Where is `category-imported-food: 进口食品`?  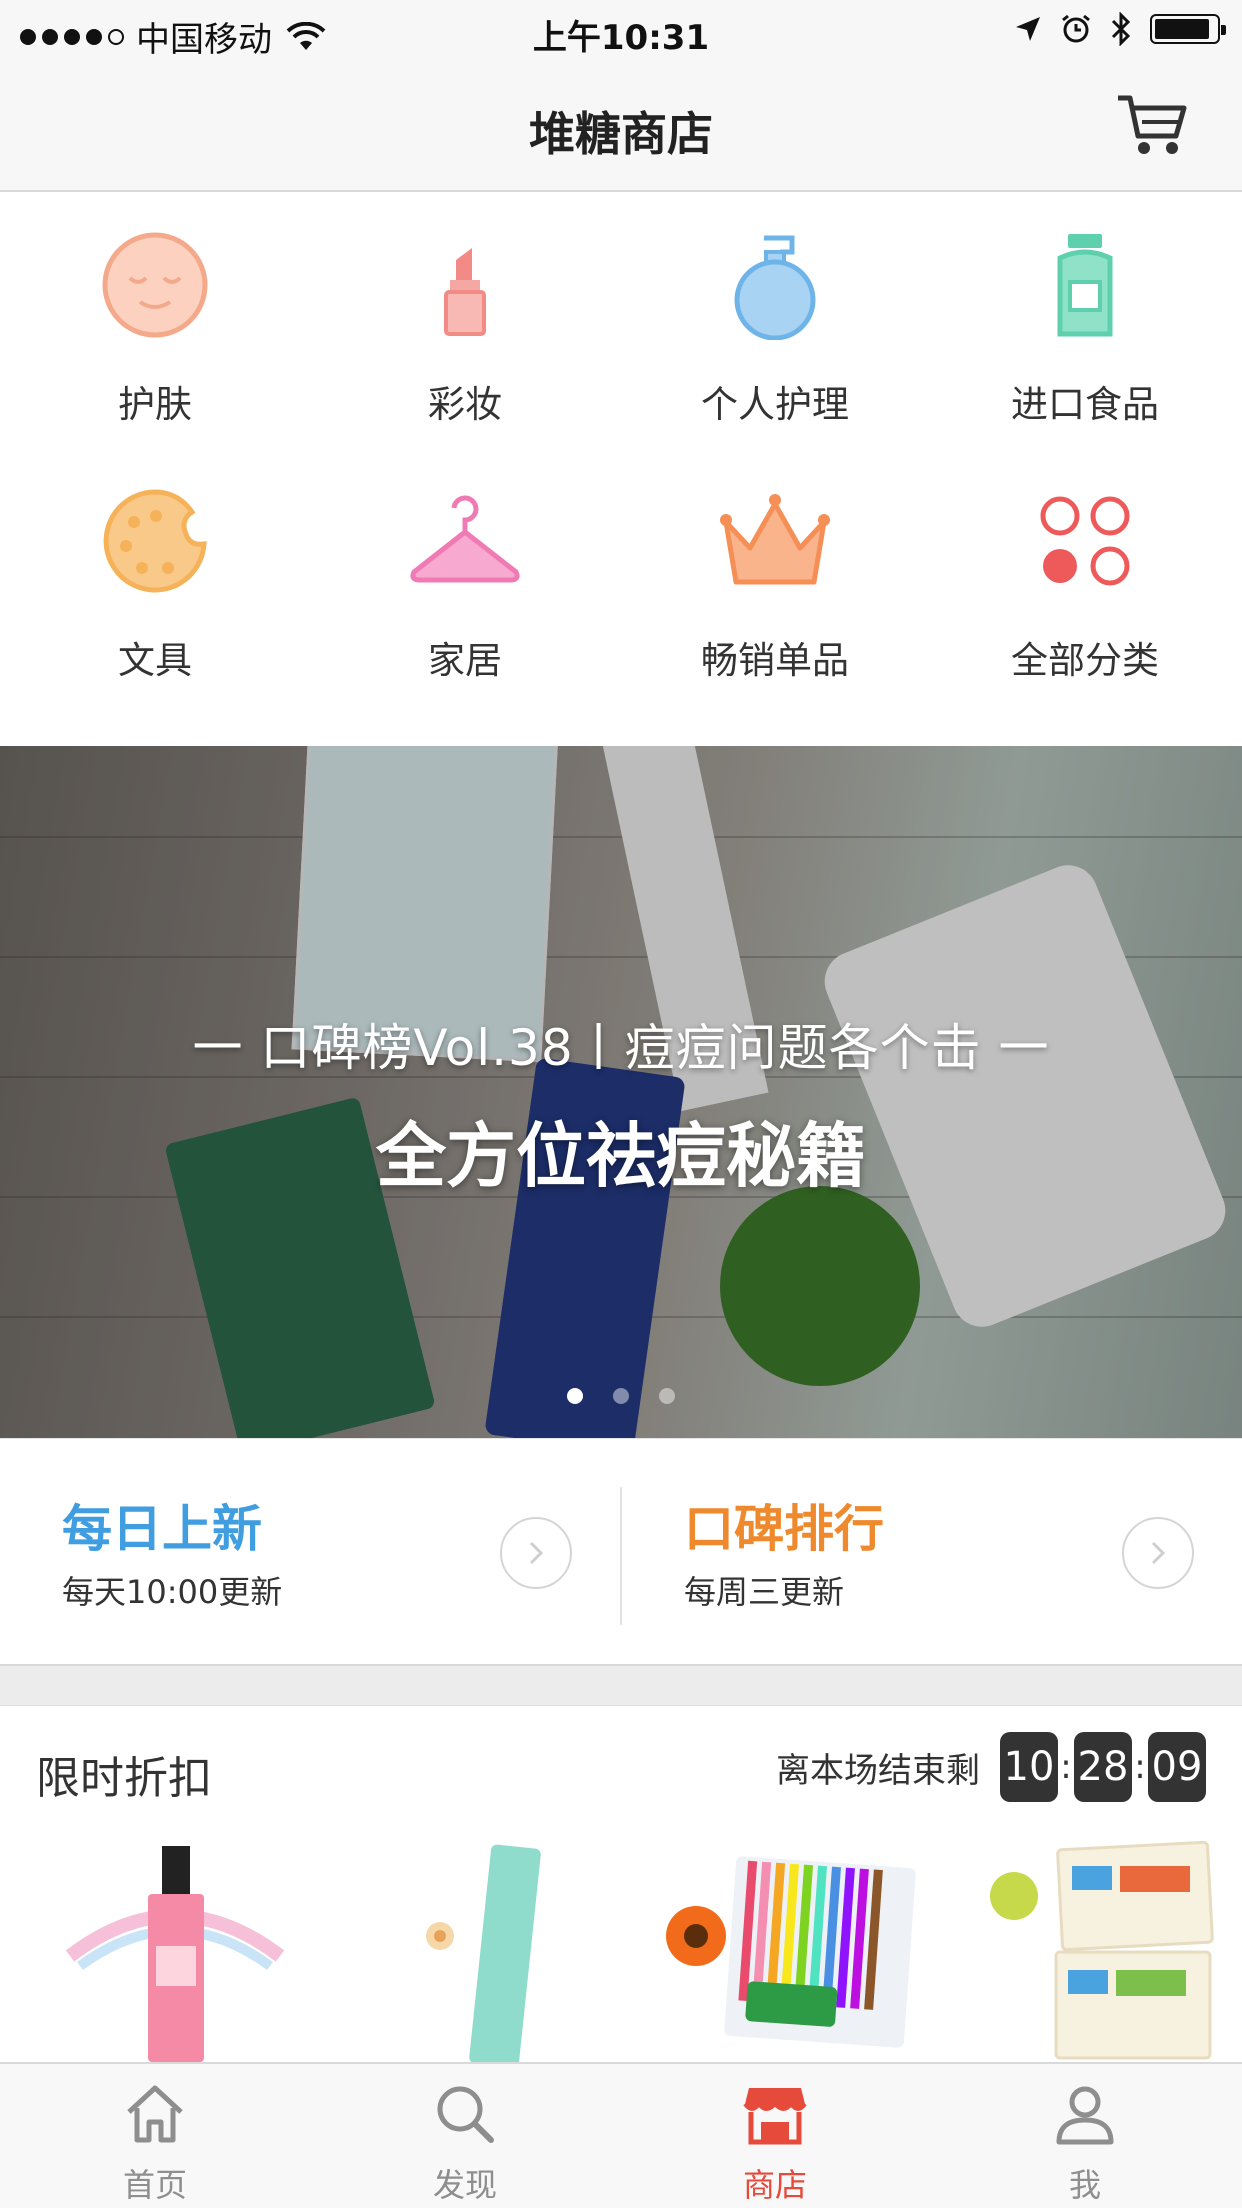
category-imported-food: 进口食品 is located at coordinates (1085, 314).